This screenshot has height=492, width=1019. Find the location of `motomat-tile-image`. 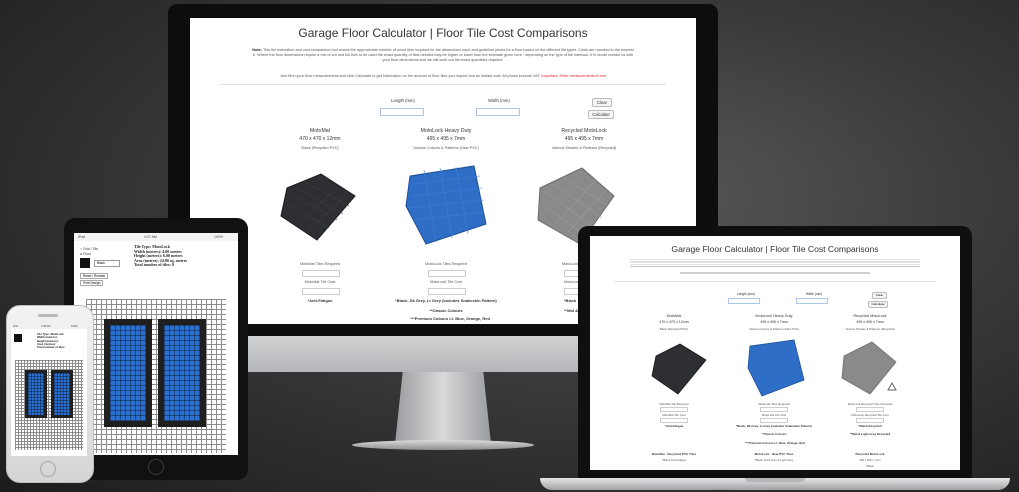

motomat-tile-image is located at coordinates (318, 207).